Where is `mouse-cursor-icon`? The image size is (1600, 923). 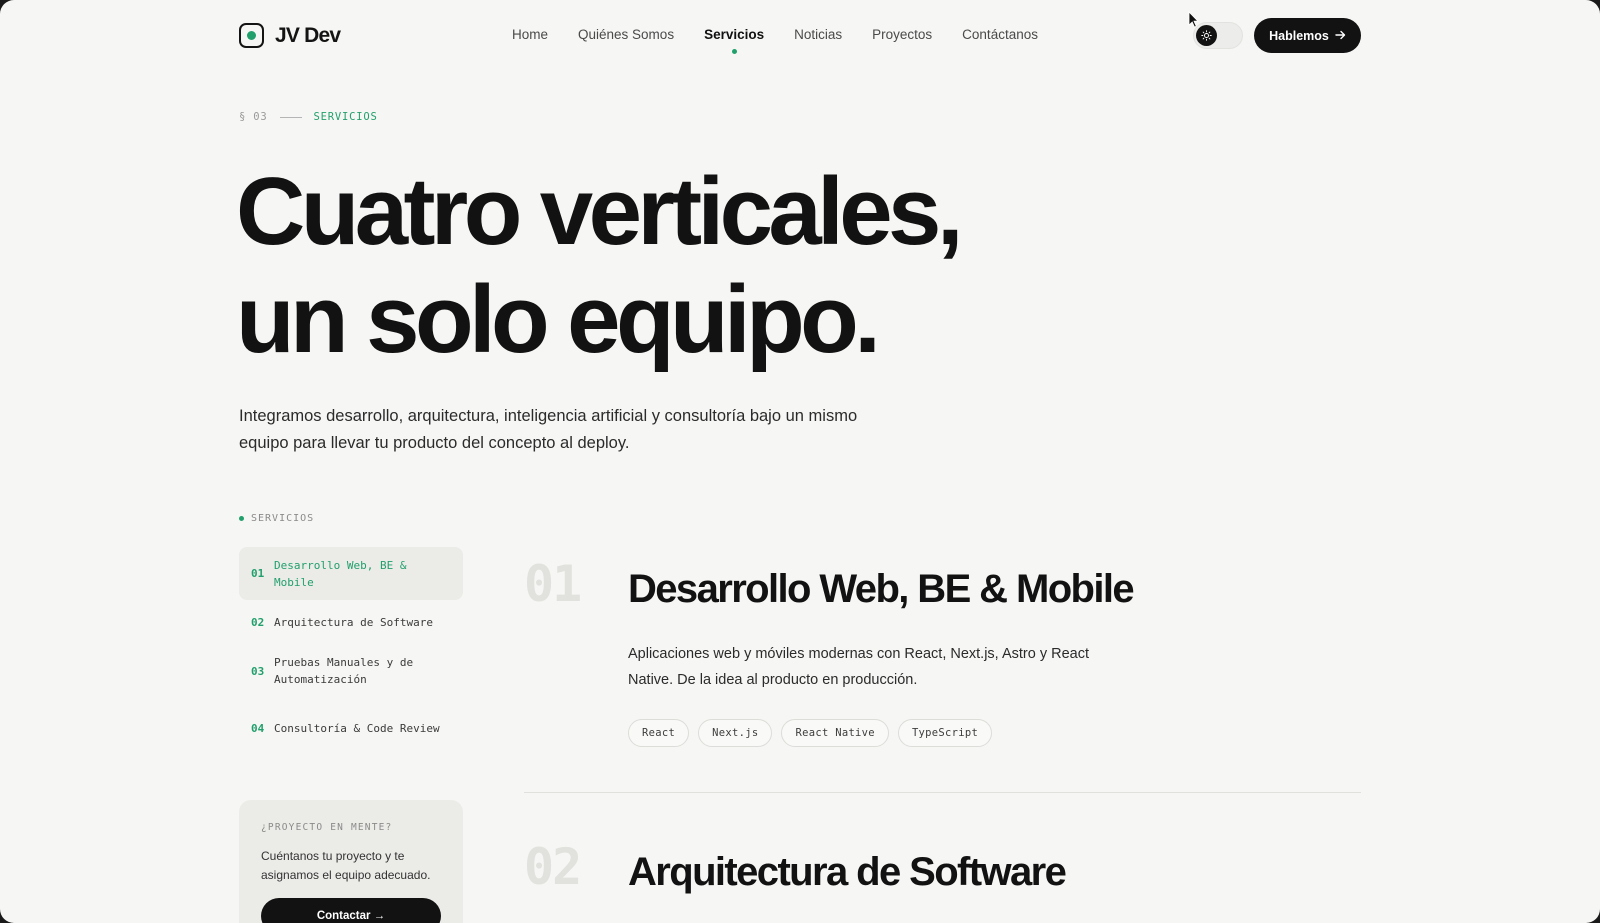
mouse-cursor-icon is located at coordinates (1193, 22).